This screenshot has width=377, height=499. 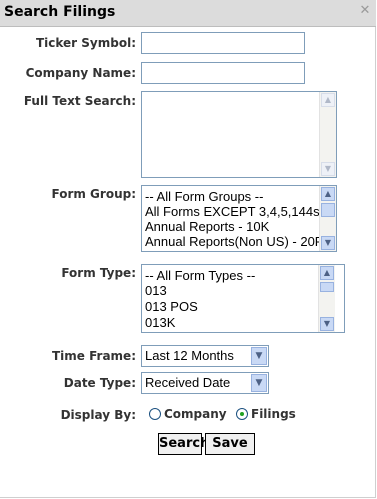 I want to click on close-icon: ✕, so click(x=365, y=11).